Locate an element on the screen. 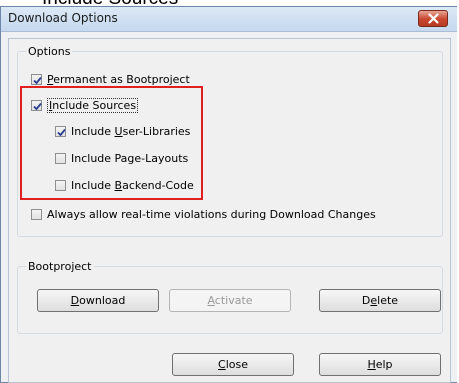  highlight-box is located at coordinates (111, 143).